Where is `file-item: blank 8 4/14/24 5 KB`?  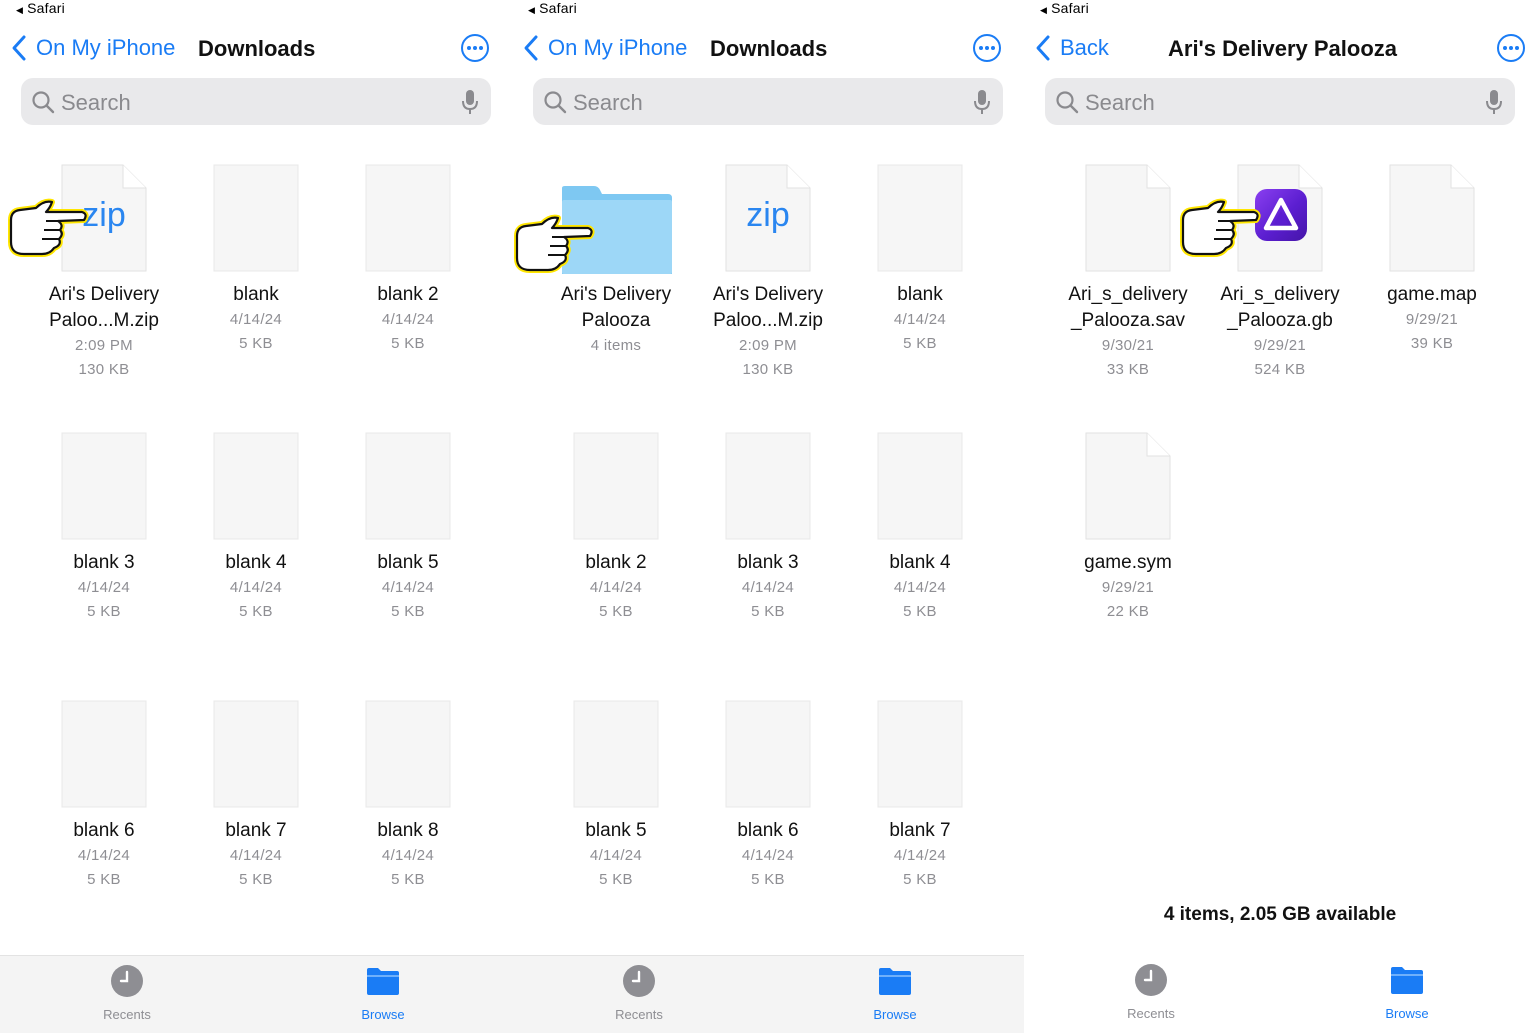
file-item: blank 8 4/14/24 5 KB is located at coordinates (408, 795).